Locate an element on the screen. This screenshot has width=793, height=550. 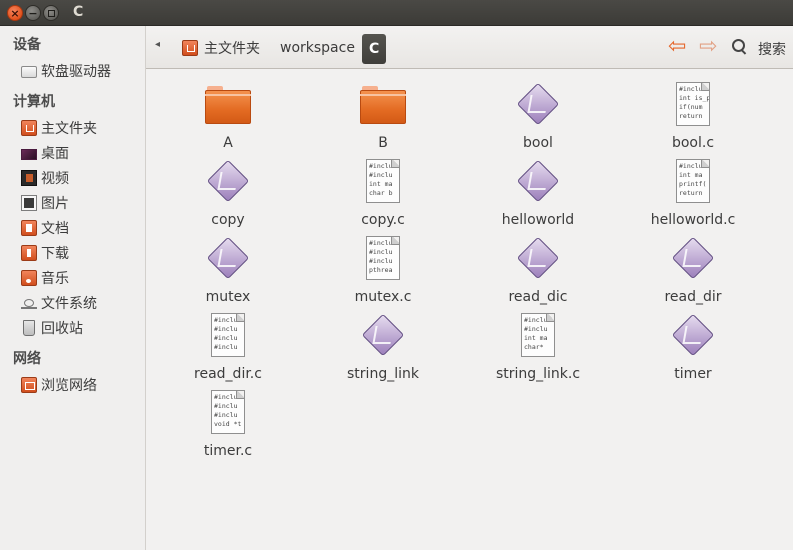
floppy-drive-icon is located at coordinates (29, 72).